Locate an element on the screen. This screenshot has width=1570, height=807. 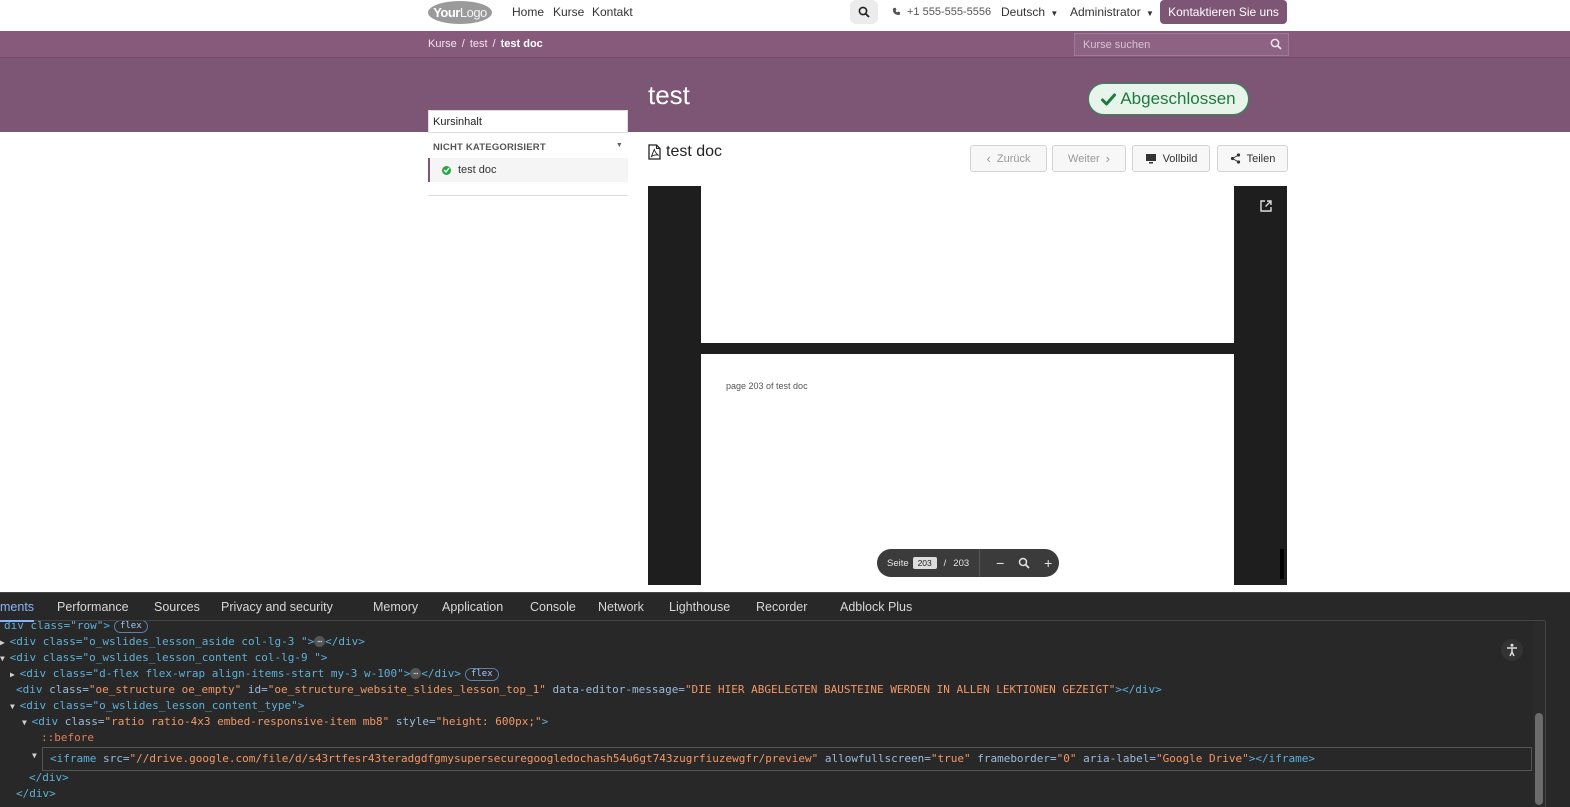
chevron-left-icon: ‹ is located at coordinates (988, 158).